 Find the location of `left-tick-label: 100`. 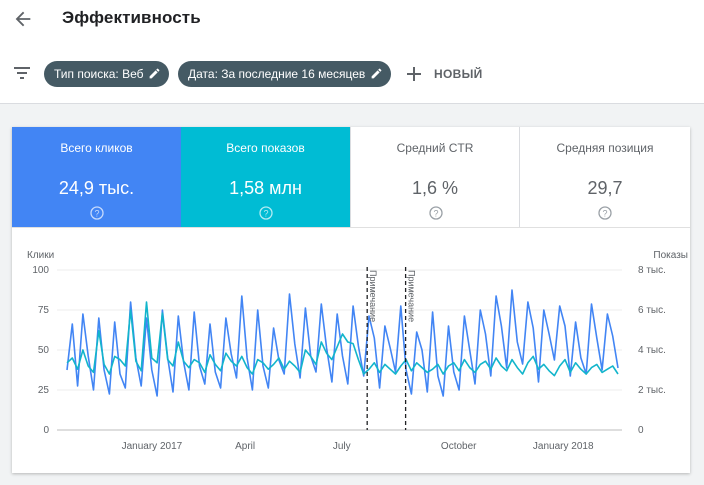

left-tick-label: 100 is located at coordinates (40, 270).